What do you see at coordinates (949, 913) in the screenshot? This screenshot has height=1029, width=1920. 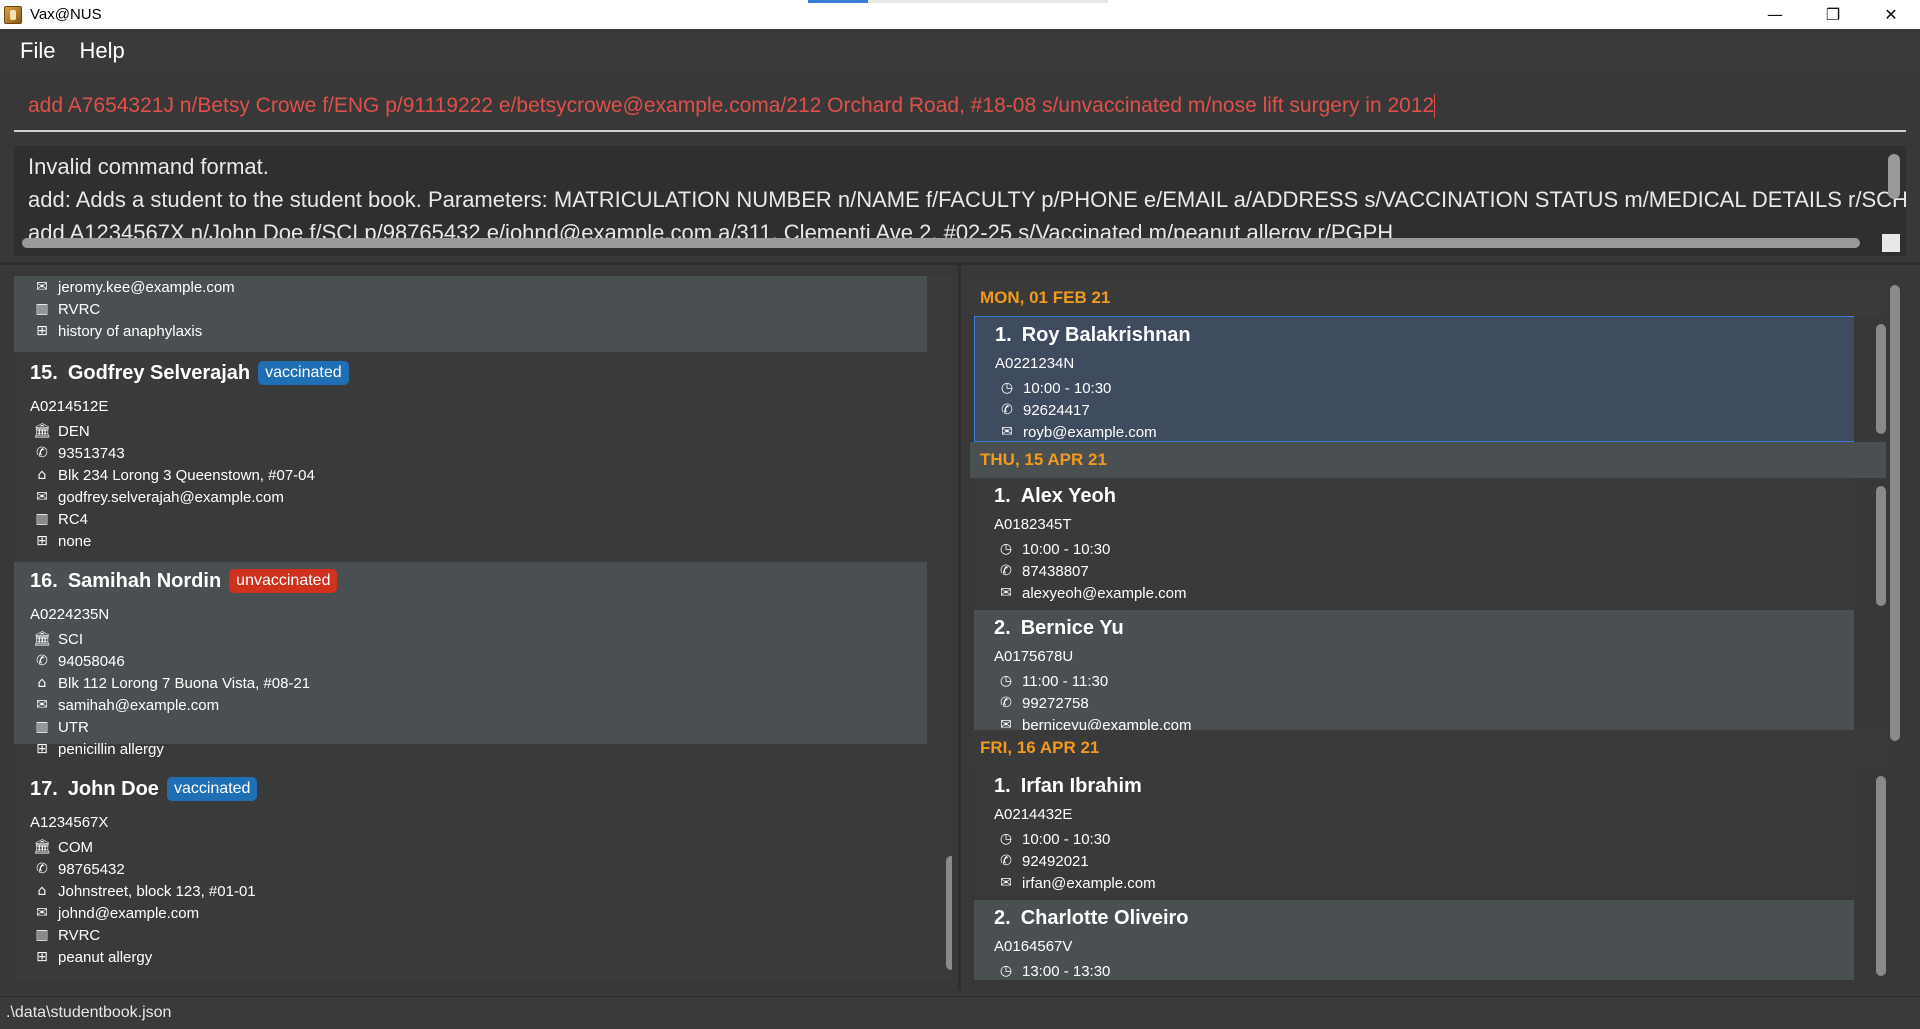 I see `student-list-scrollbar` at bounding box center [949, 913].